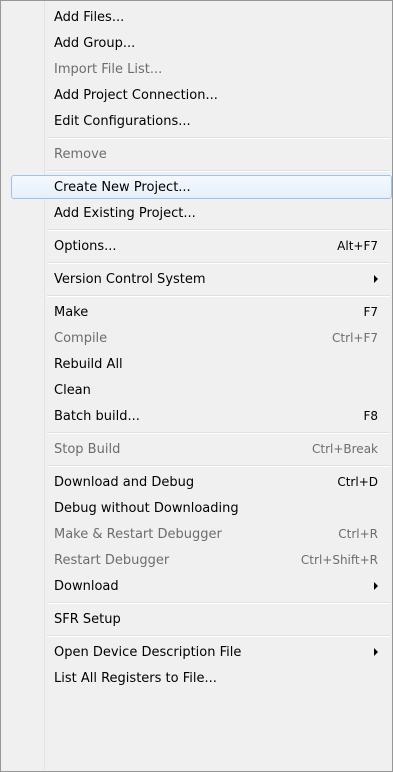 This screenshot has width=393, height=772. I want to click on menu-item-version-control-system: Version Control System, so click(196, 279).